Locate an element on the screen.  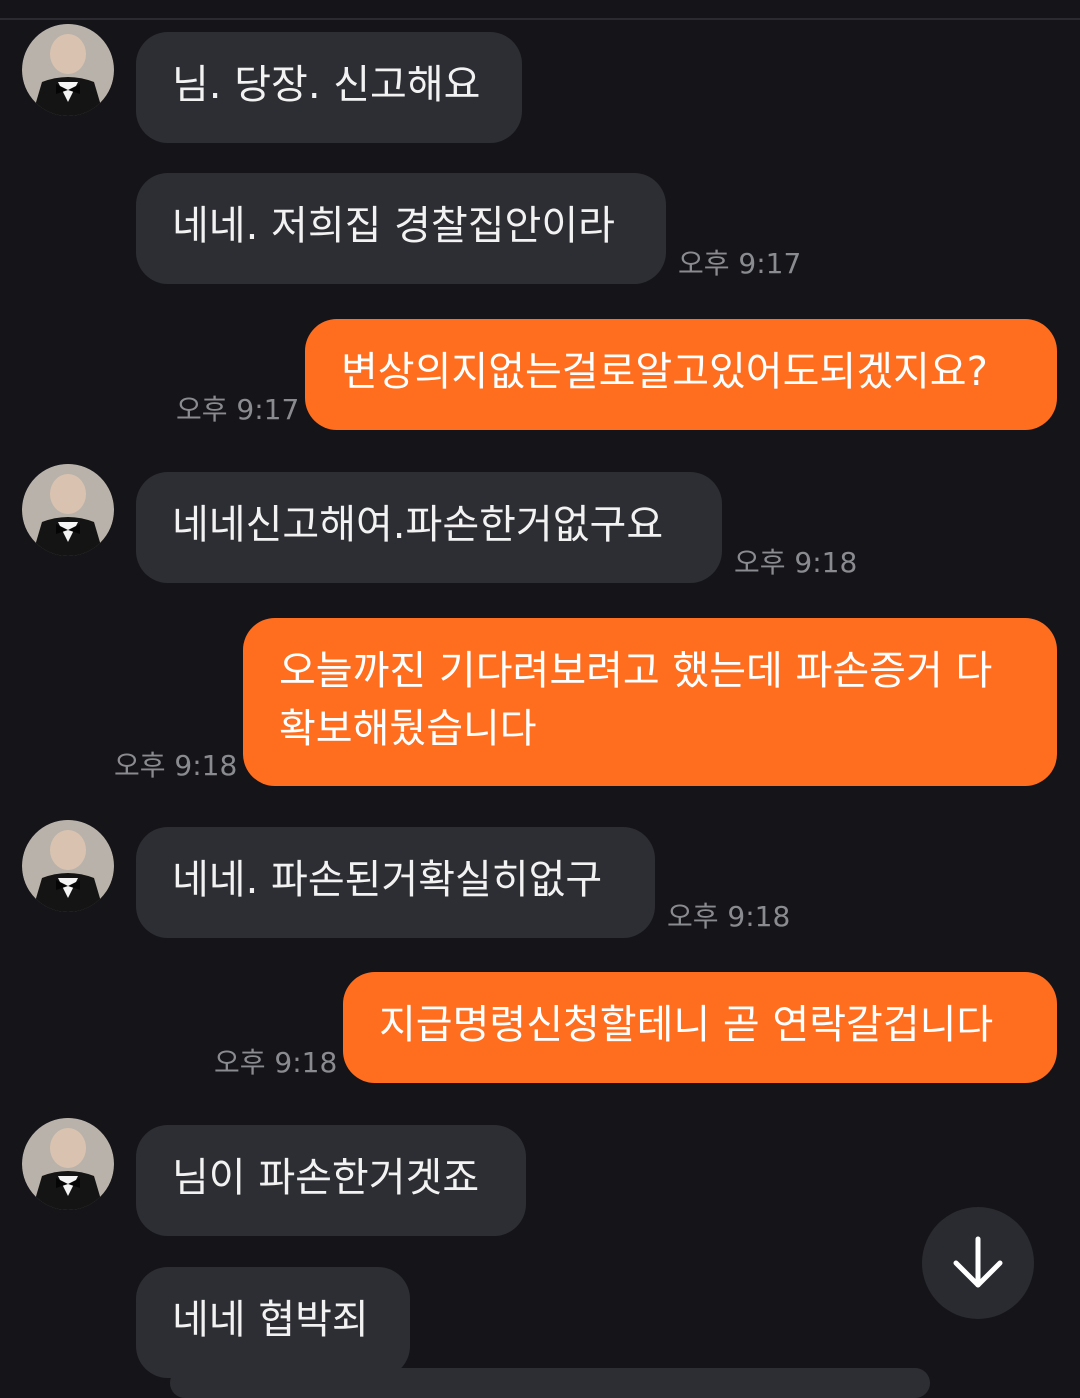
message-bubble-outgoing: 변상의지없는걸로알고있어도되겠지요? is located at coordinates (681, 374).